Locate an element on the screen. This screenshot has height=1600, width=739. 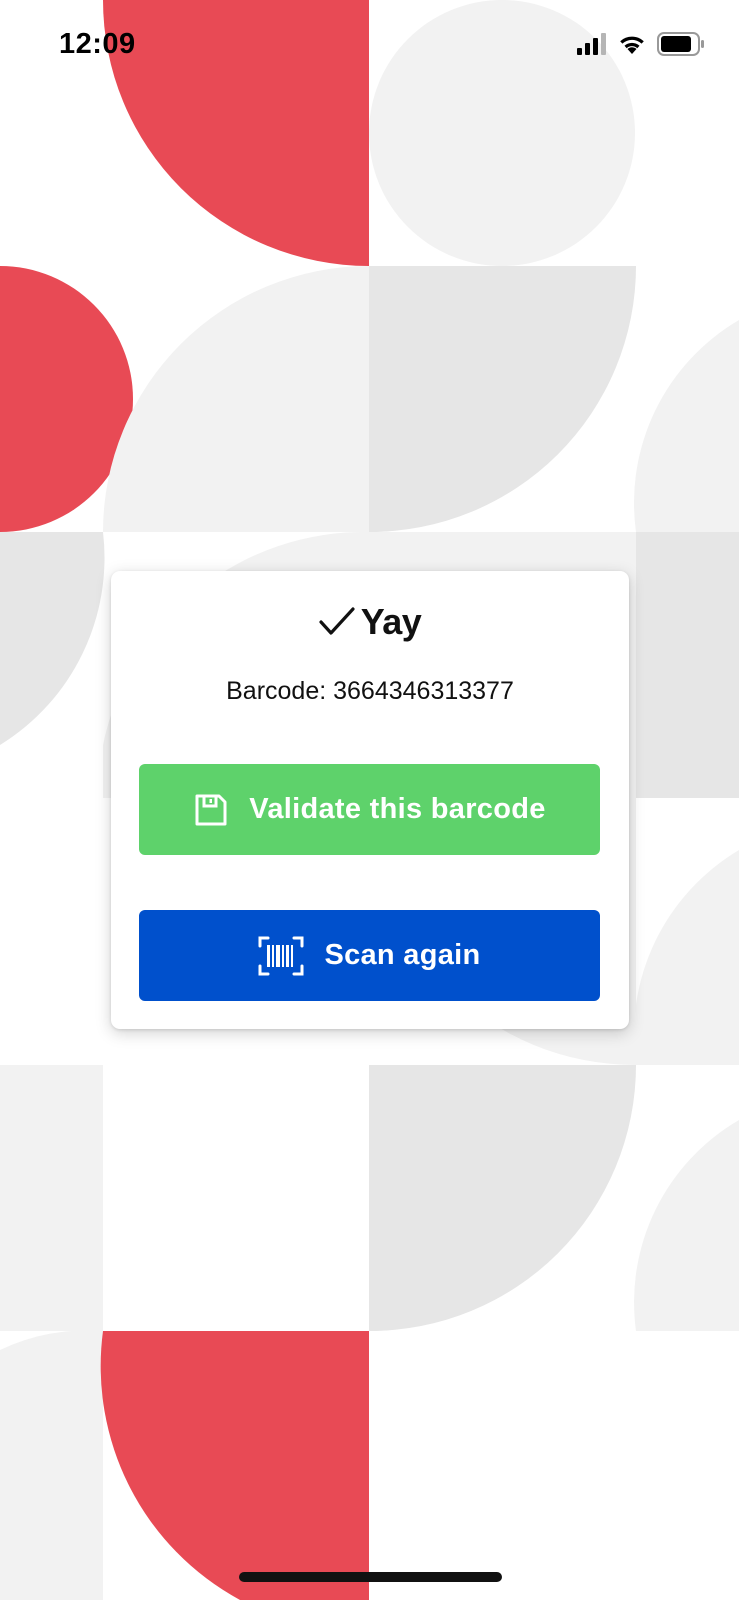
dialog-title: Yay is located at coordinates (370, 622).